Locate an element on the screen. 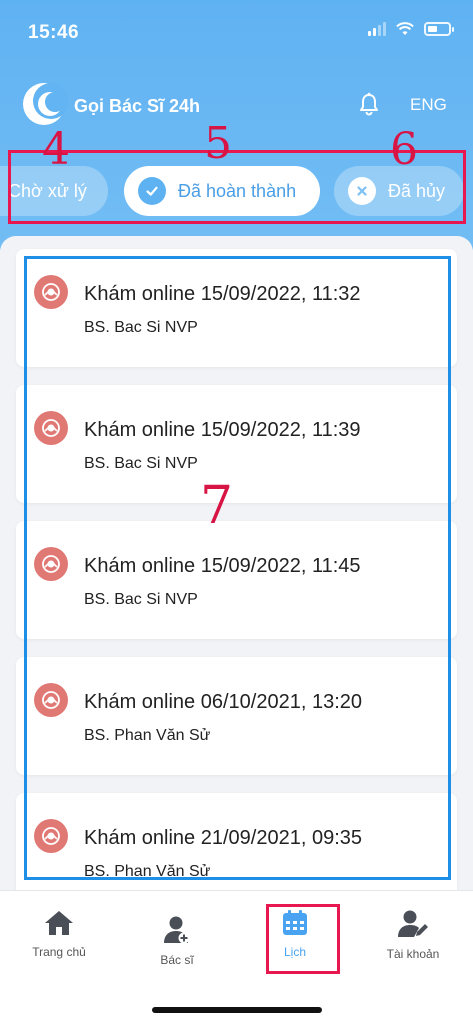 Image resolution: width=473 pixels, height=1024 pixels. bottom-nav: Trang chủ Bác sĩ Lịch Tài khoản is located at coordinates (236, 957).